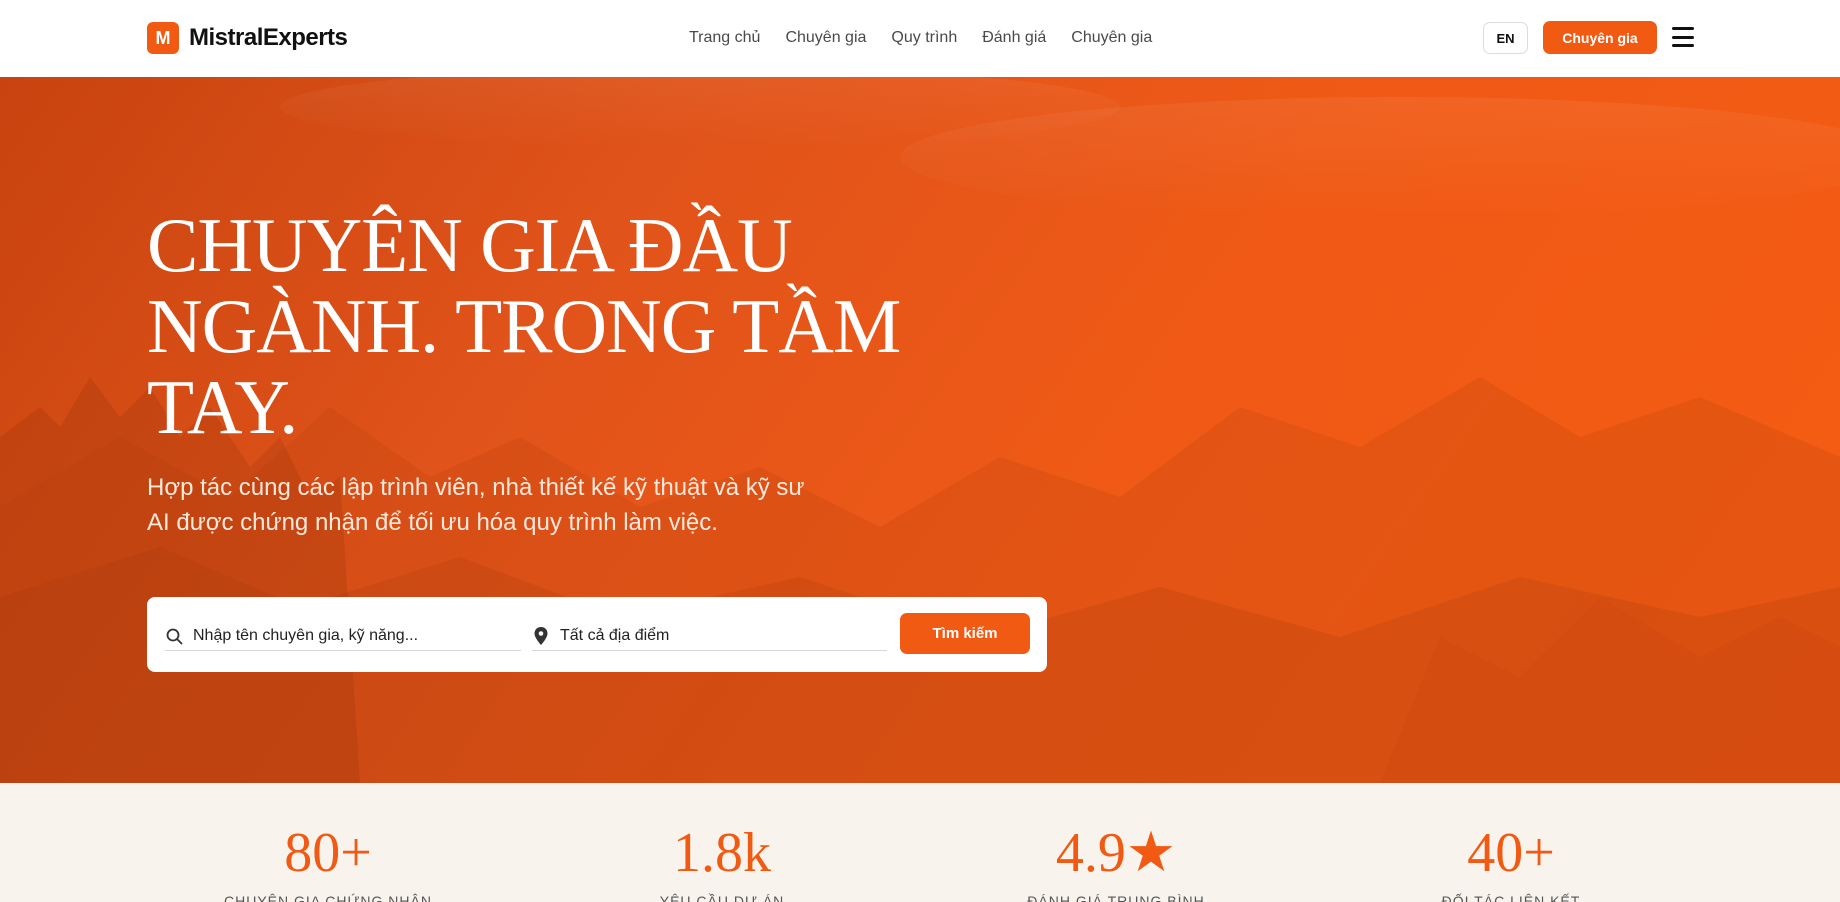  What do you see at coordinates (724, 38) in the screenshot?
I see `nav-item-home: Trang chủ` at bounding box center [724, 38].